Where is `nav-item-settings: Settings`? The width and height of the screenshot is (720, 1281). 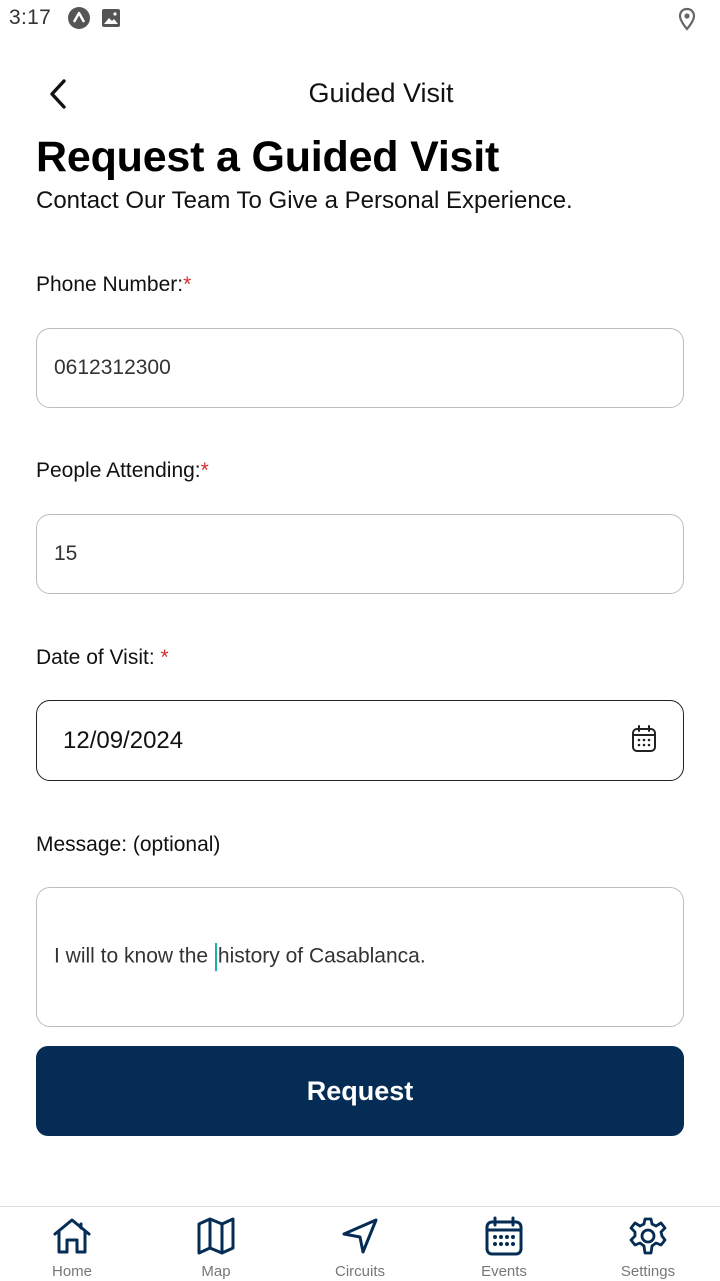 nav-item-settings: Settings is located at coordinates (648, 1244).